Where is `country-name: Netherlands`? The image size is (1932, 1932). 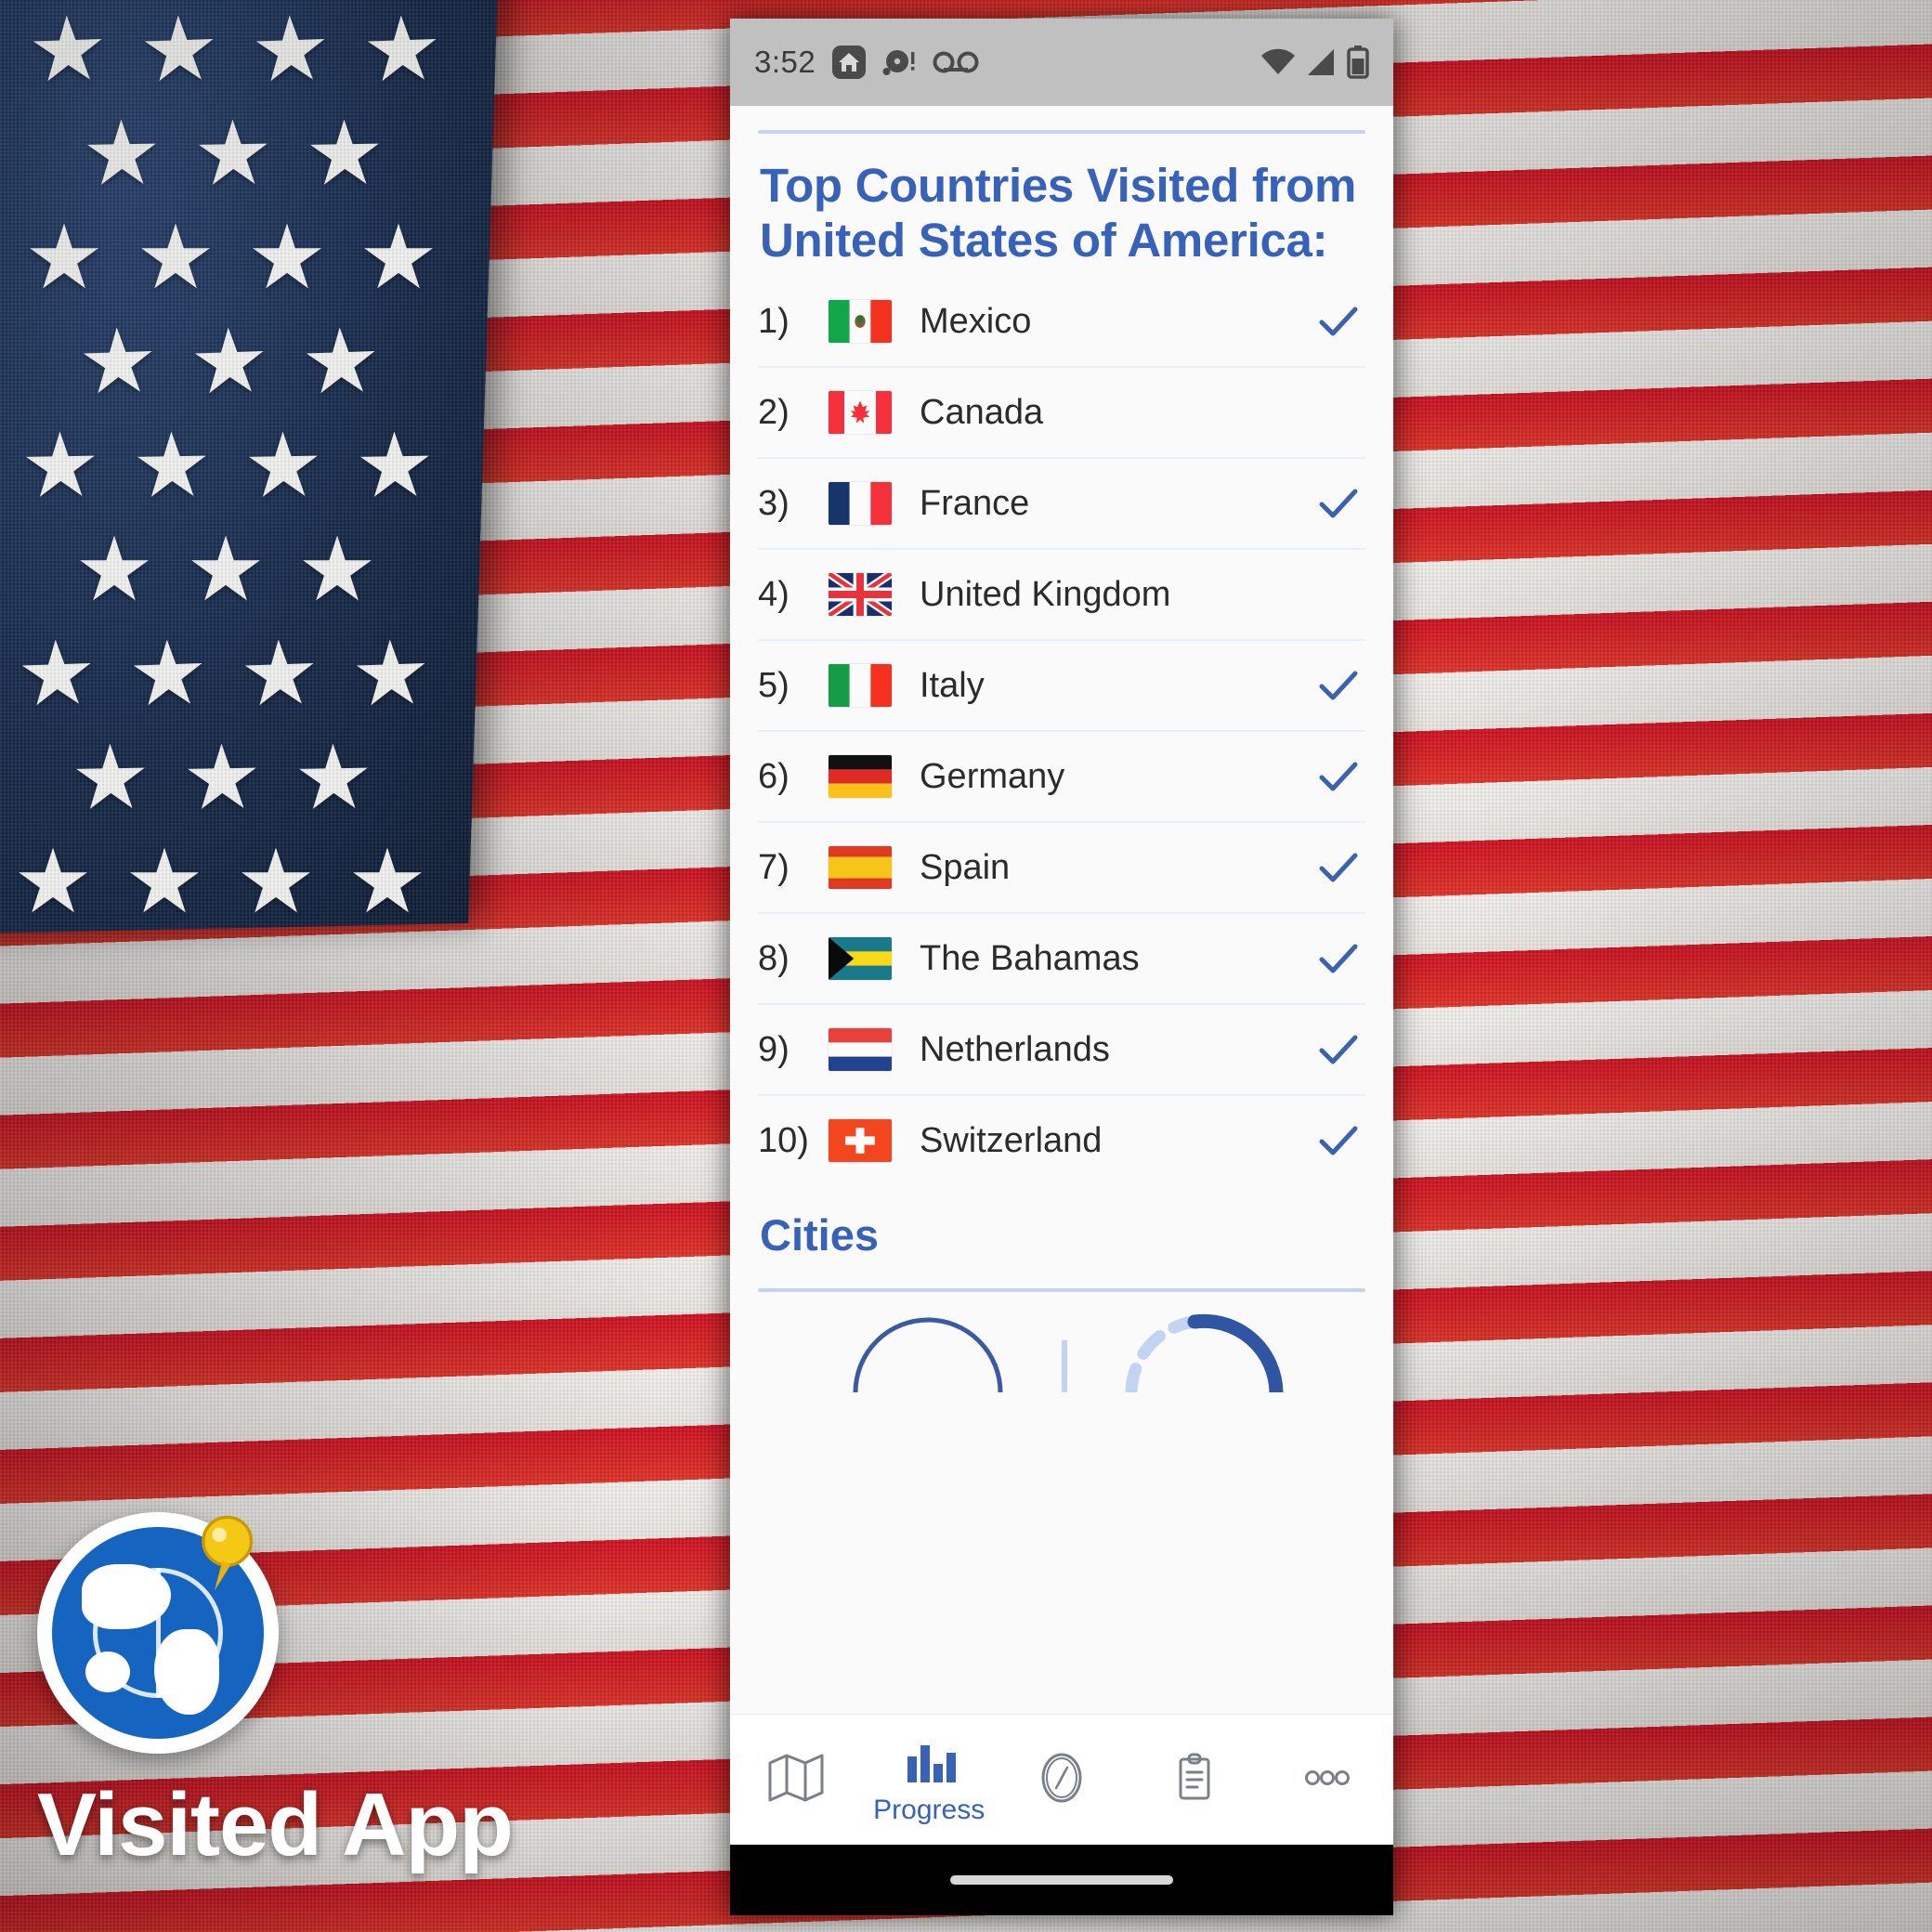 country-name: Netherlands is located at coordinates (1015, 1049).